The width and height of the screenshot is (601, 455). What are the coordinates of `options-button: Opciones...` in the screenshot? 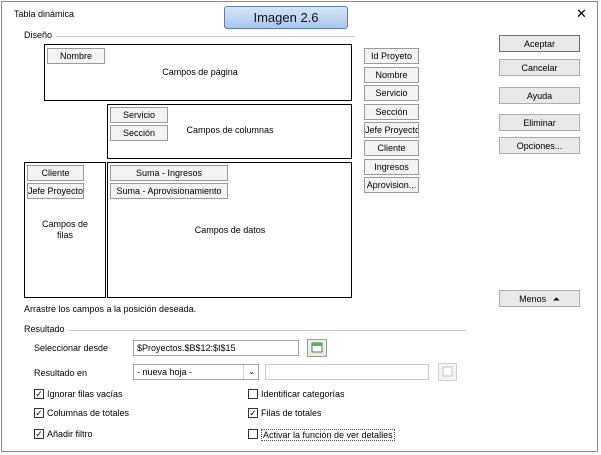 It's located at (539, 145).